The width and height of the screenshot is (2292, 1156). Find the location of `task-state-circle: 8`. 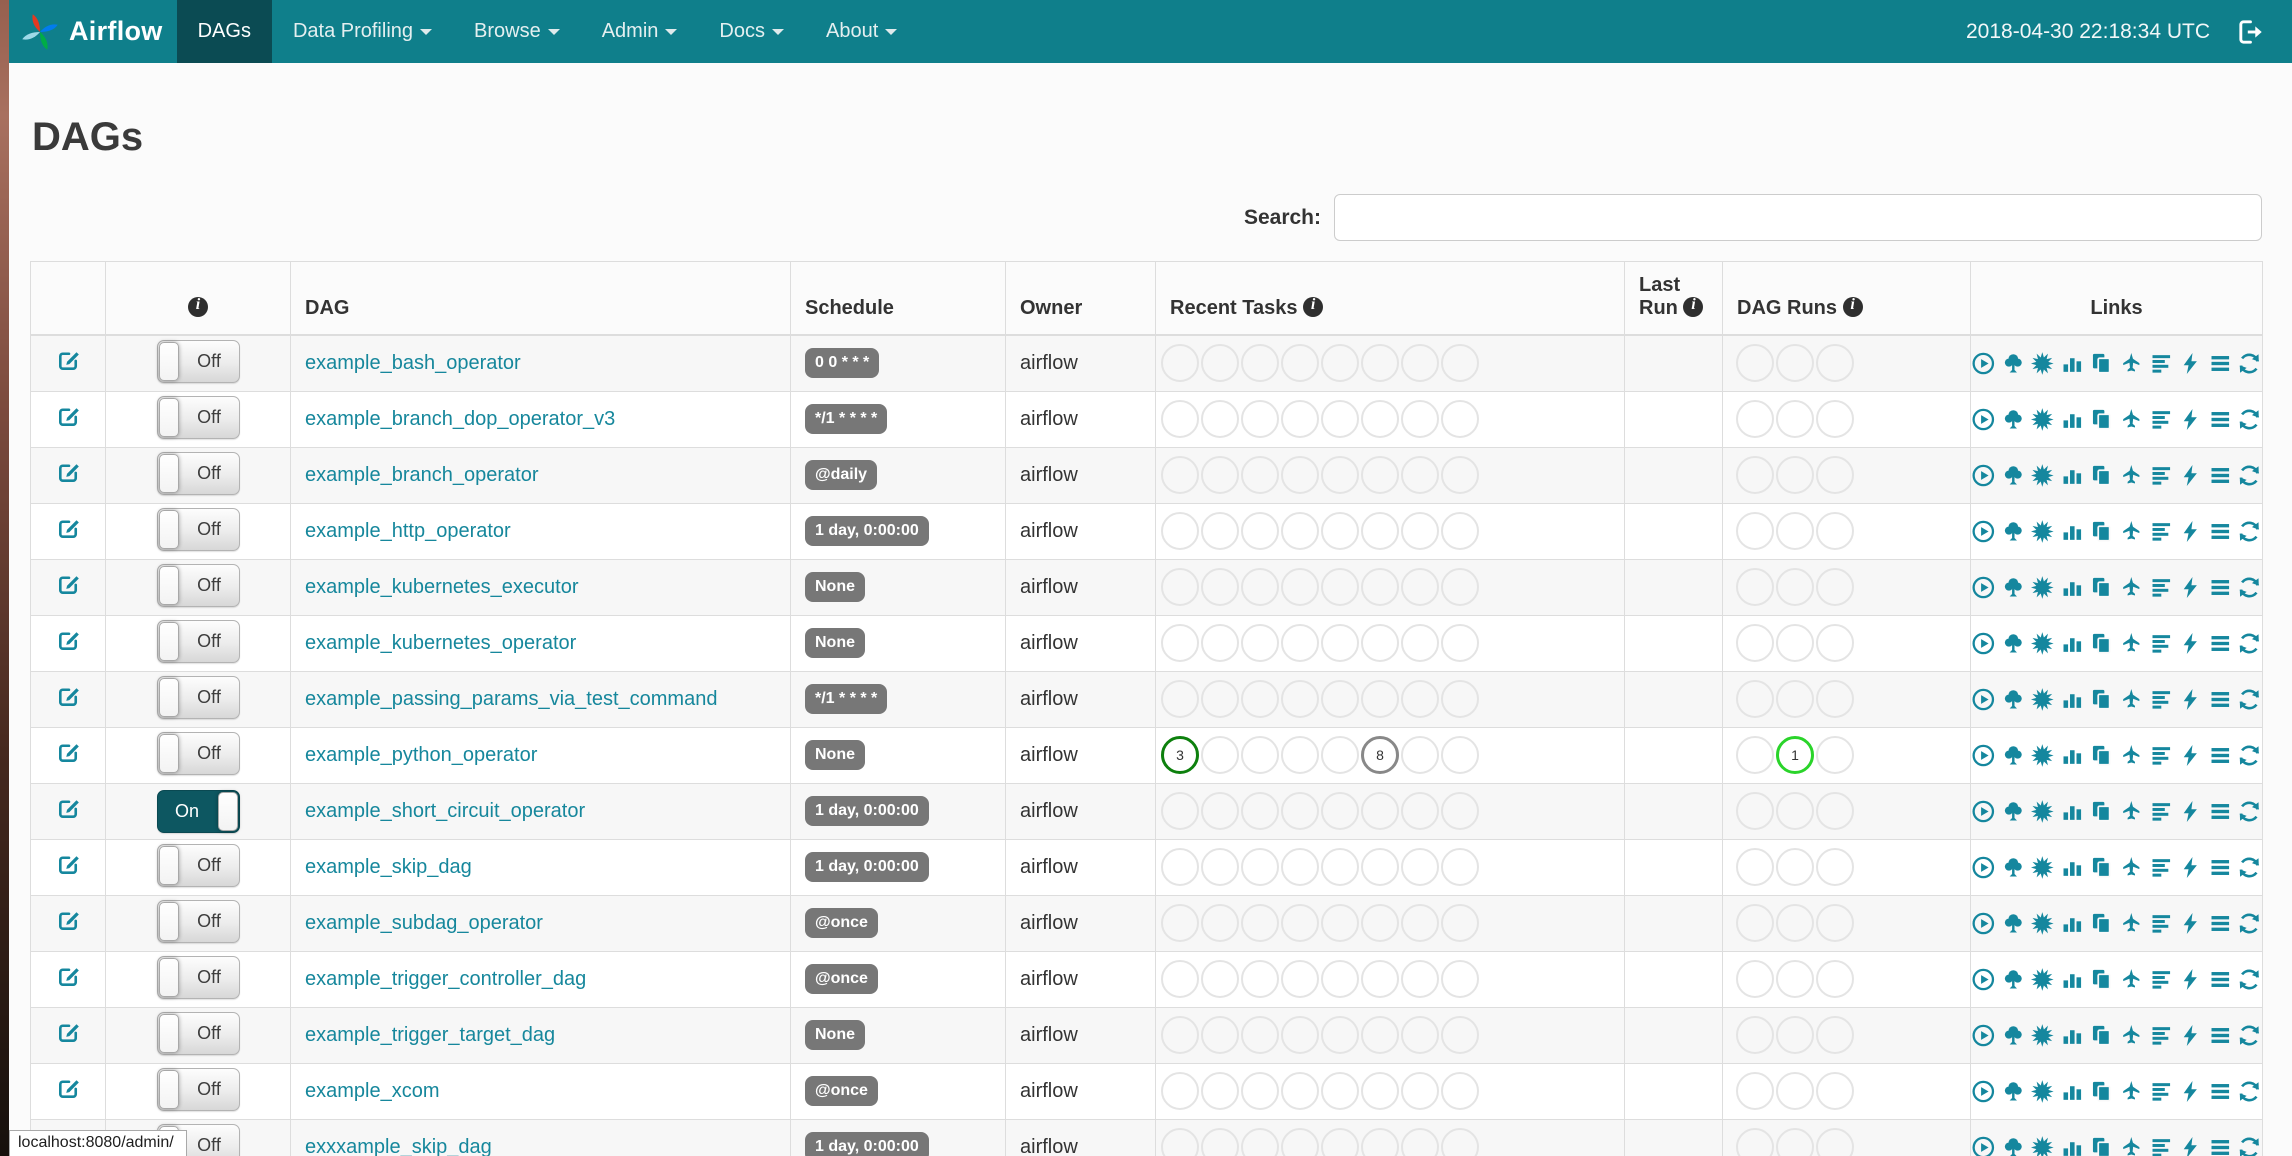

task-state-circle: 8 is located at coordinates (1380, 755).